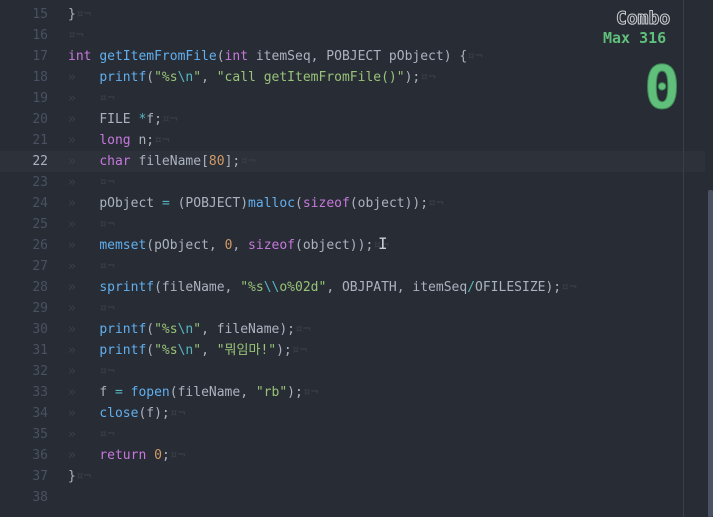  What do you see at coordinates (40, 476) in the screenshot?
I see `line-number: 37` at bounding box center [40, 476].